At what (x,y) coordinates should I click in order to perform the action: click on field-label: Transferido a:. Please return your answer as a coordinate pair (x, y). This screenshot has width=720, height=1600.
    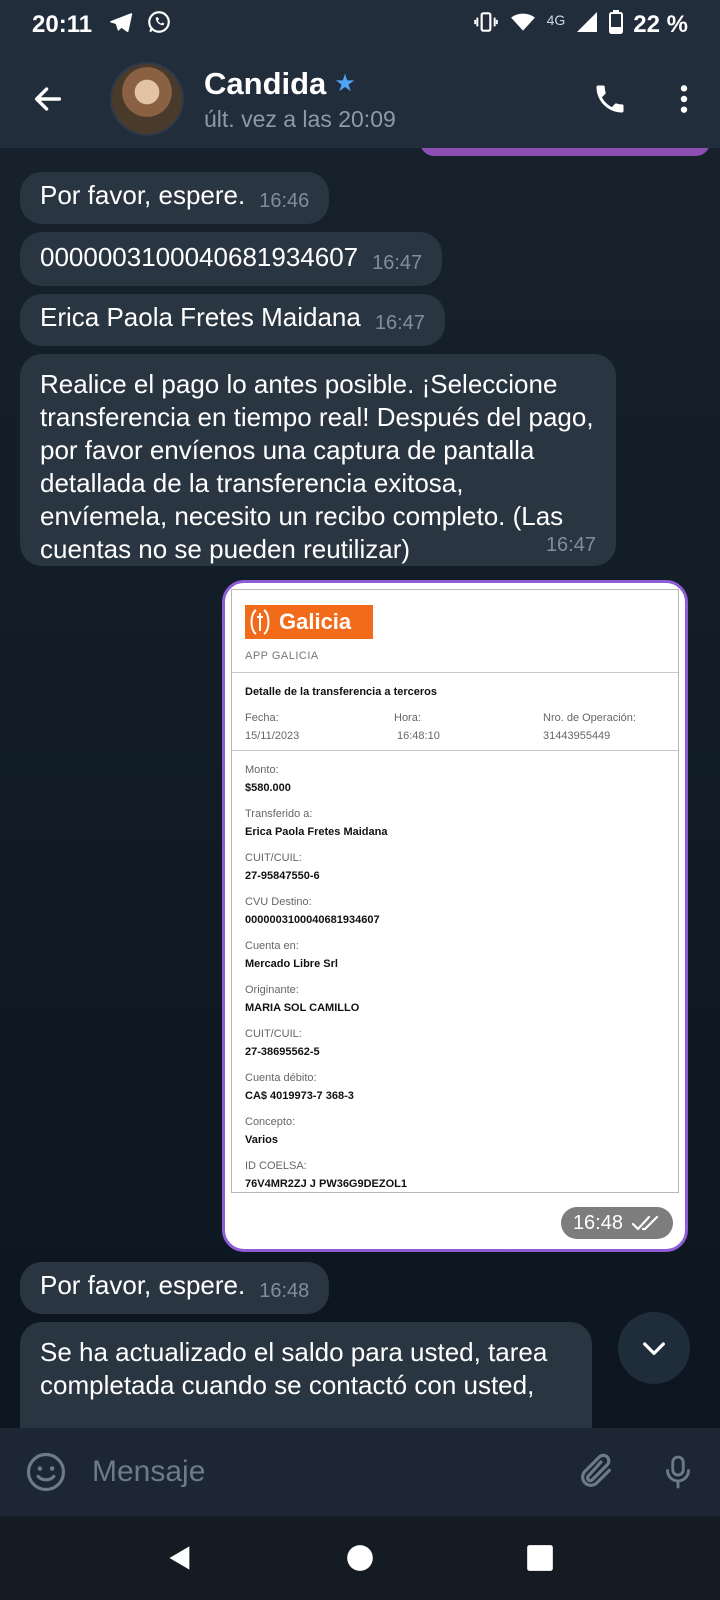
    Looking at the image, I should click on (279, 814).